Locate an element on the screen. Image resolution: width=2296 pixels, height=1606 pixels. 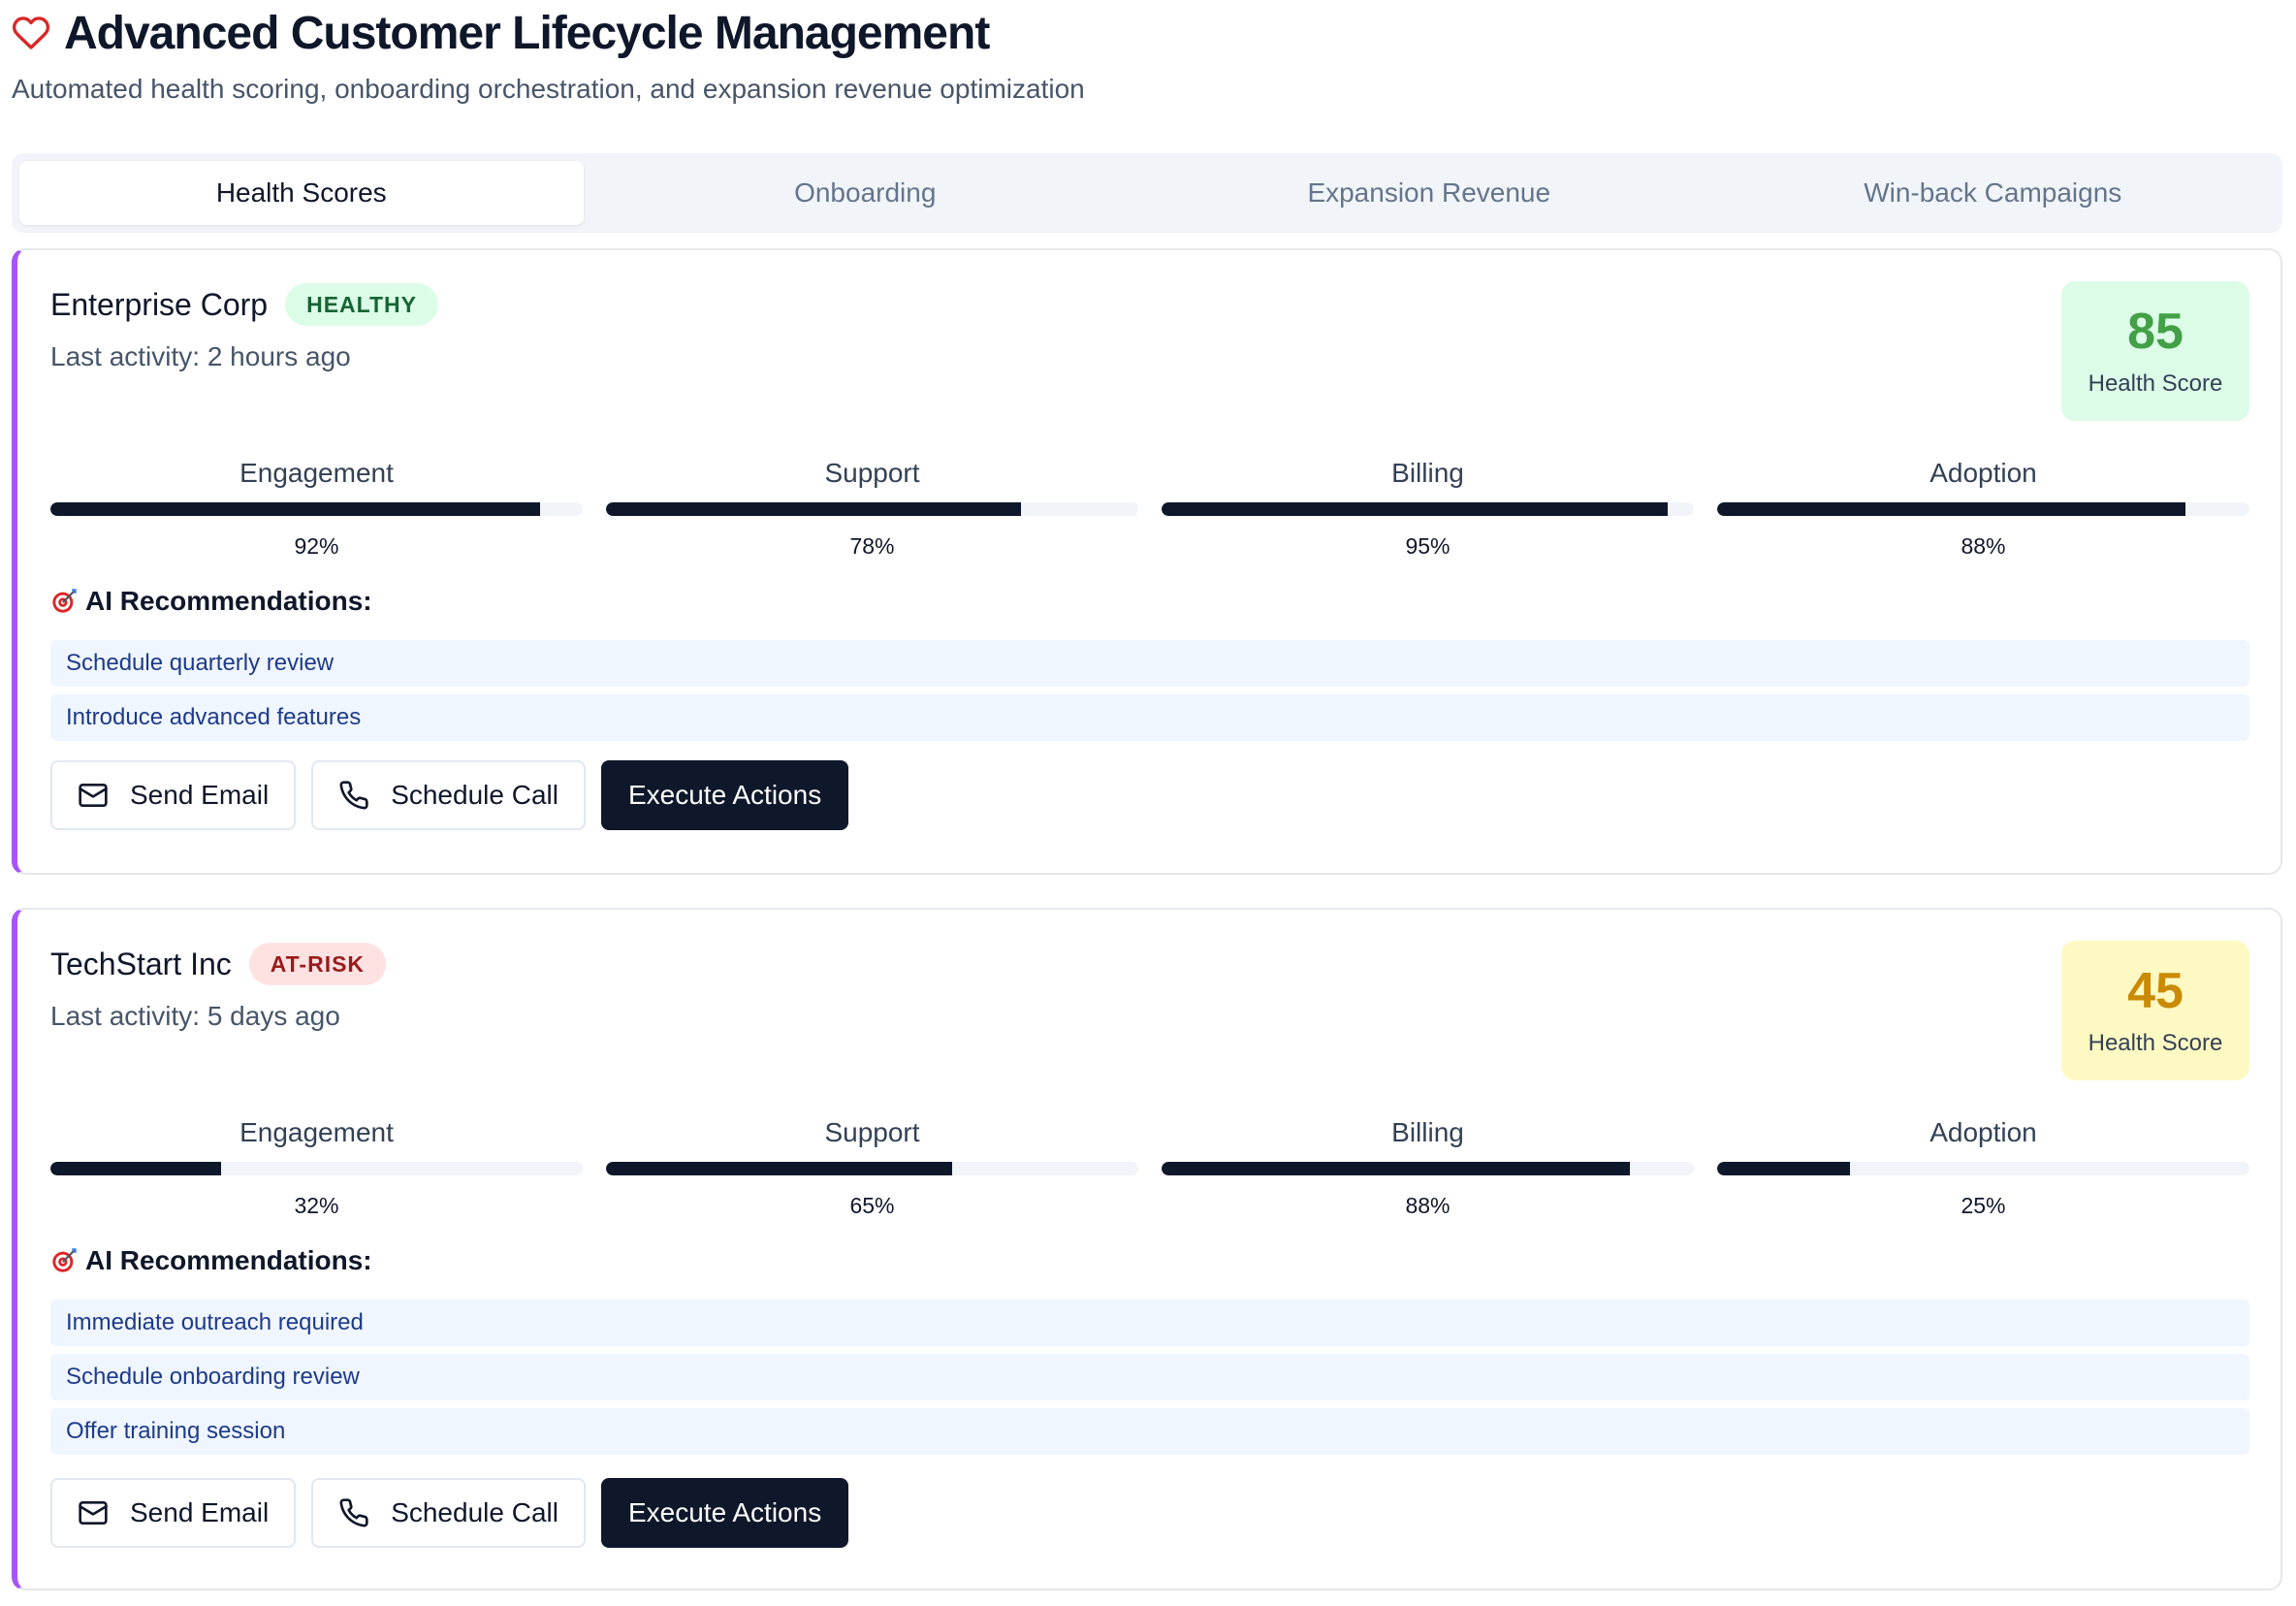
title-row: Advanced Customer Lifecycle Management is located at coordinates (548, 33).